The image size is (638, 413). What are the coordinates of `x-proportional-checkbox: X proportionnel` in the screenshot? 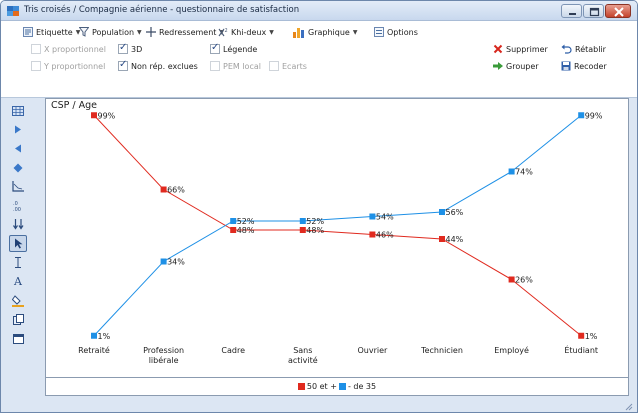 It's located at (68, 49).